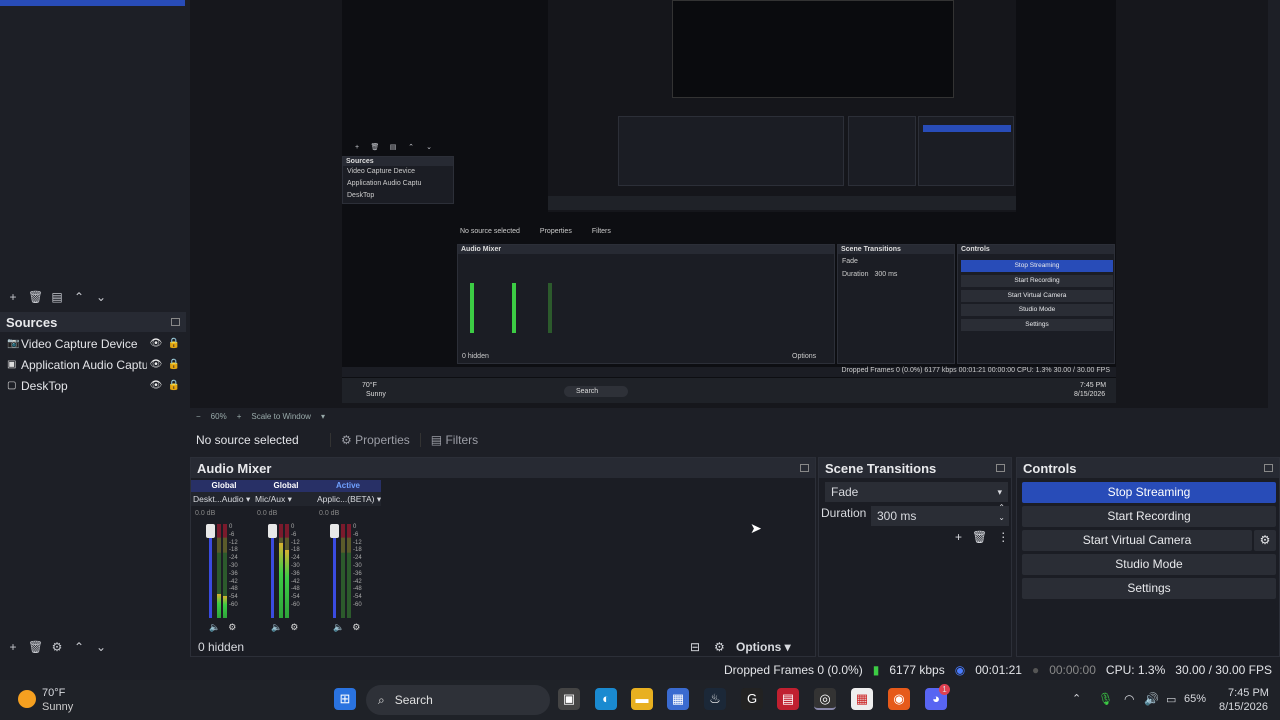  I want to click on chevron-down-icon: ▾, so click(323, 416).